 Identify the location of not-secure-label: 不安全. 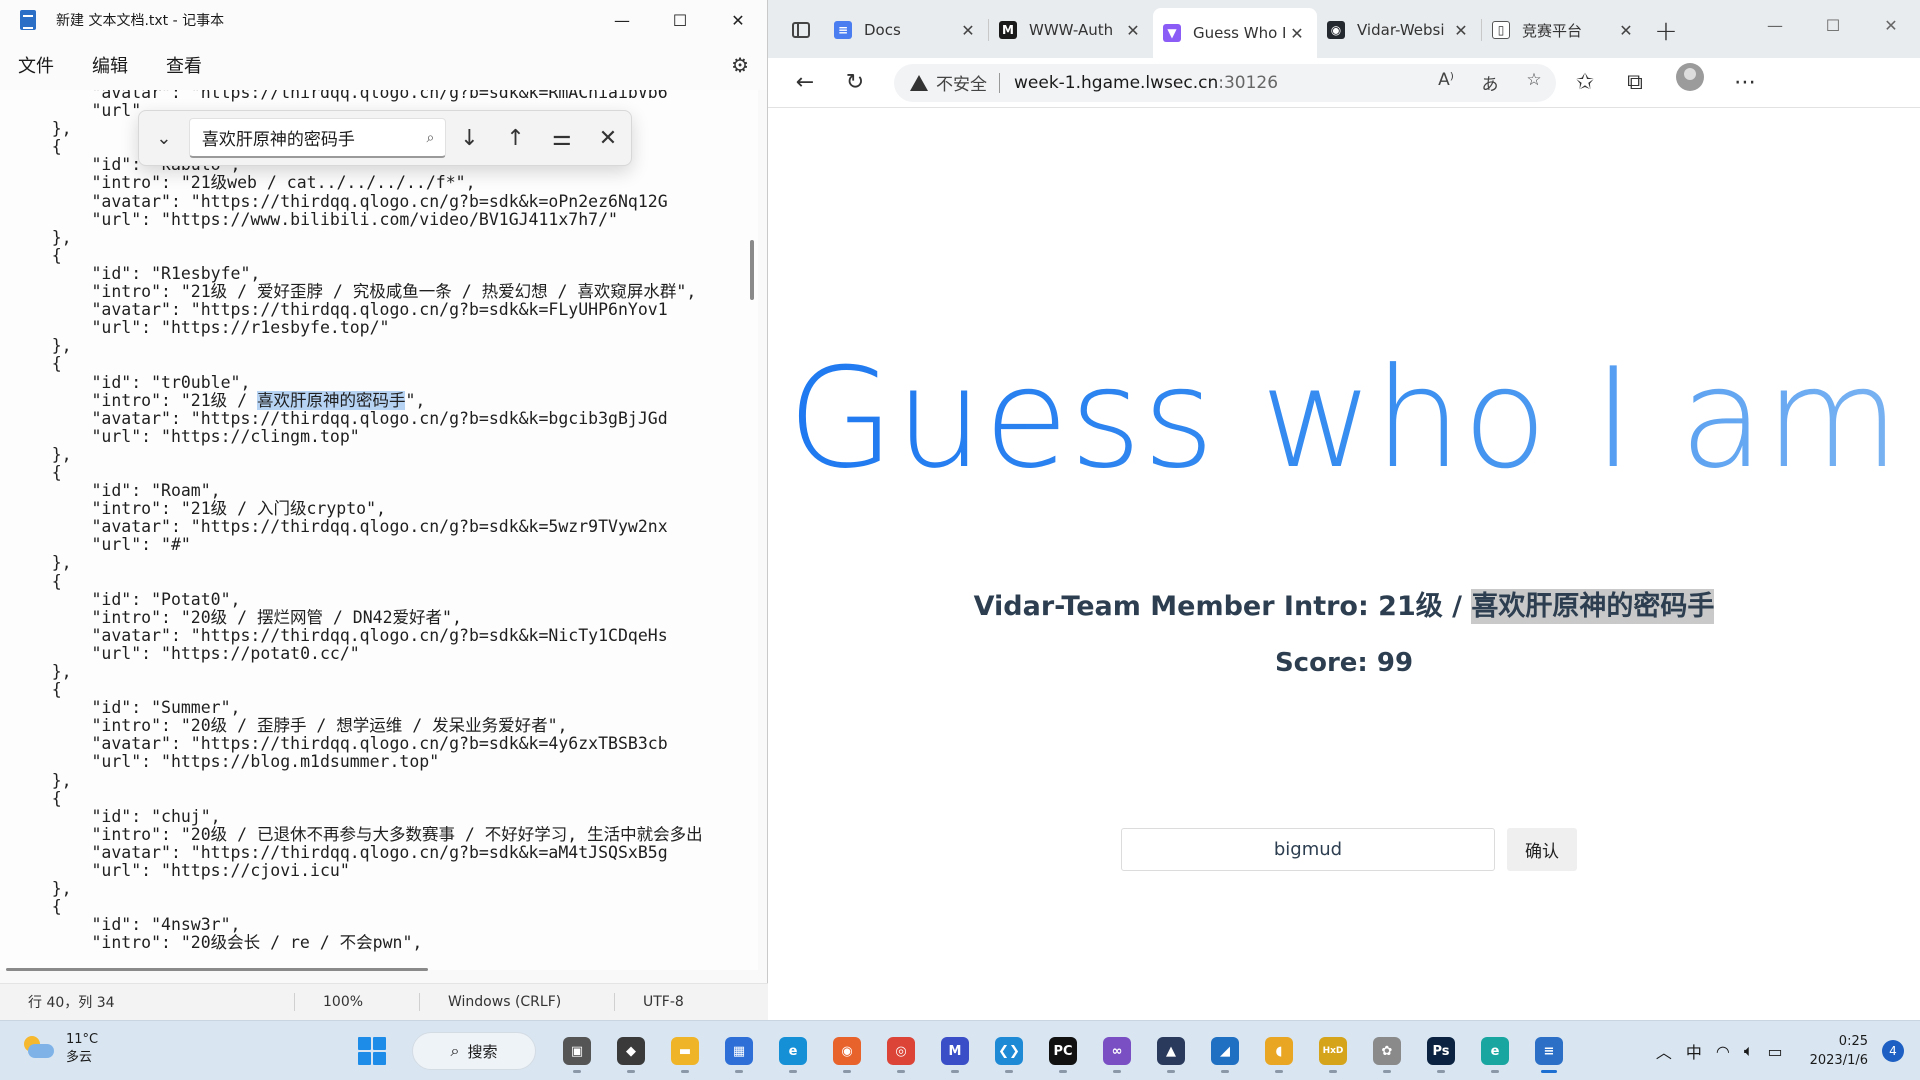
(961, 82).